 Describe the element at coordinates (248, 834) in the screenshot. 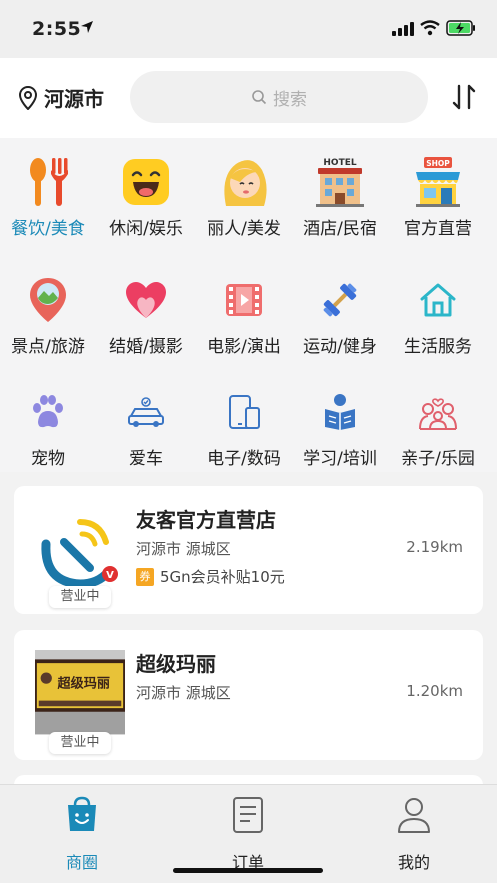

I see `tab-orders: 订单` at that location.